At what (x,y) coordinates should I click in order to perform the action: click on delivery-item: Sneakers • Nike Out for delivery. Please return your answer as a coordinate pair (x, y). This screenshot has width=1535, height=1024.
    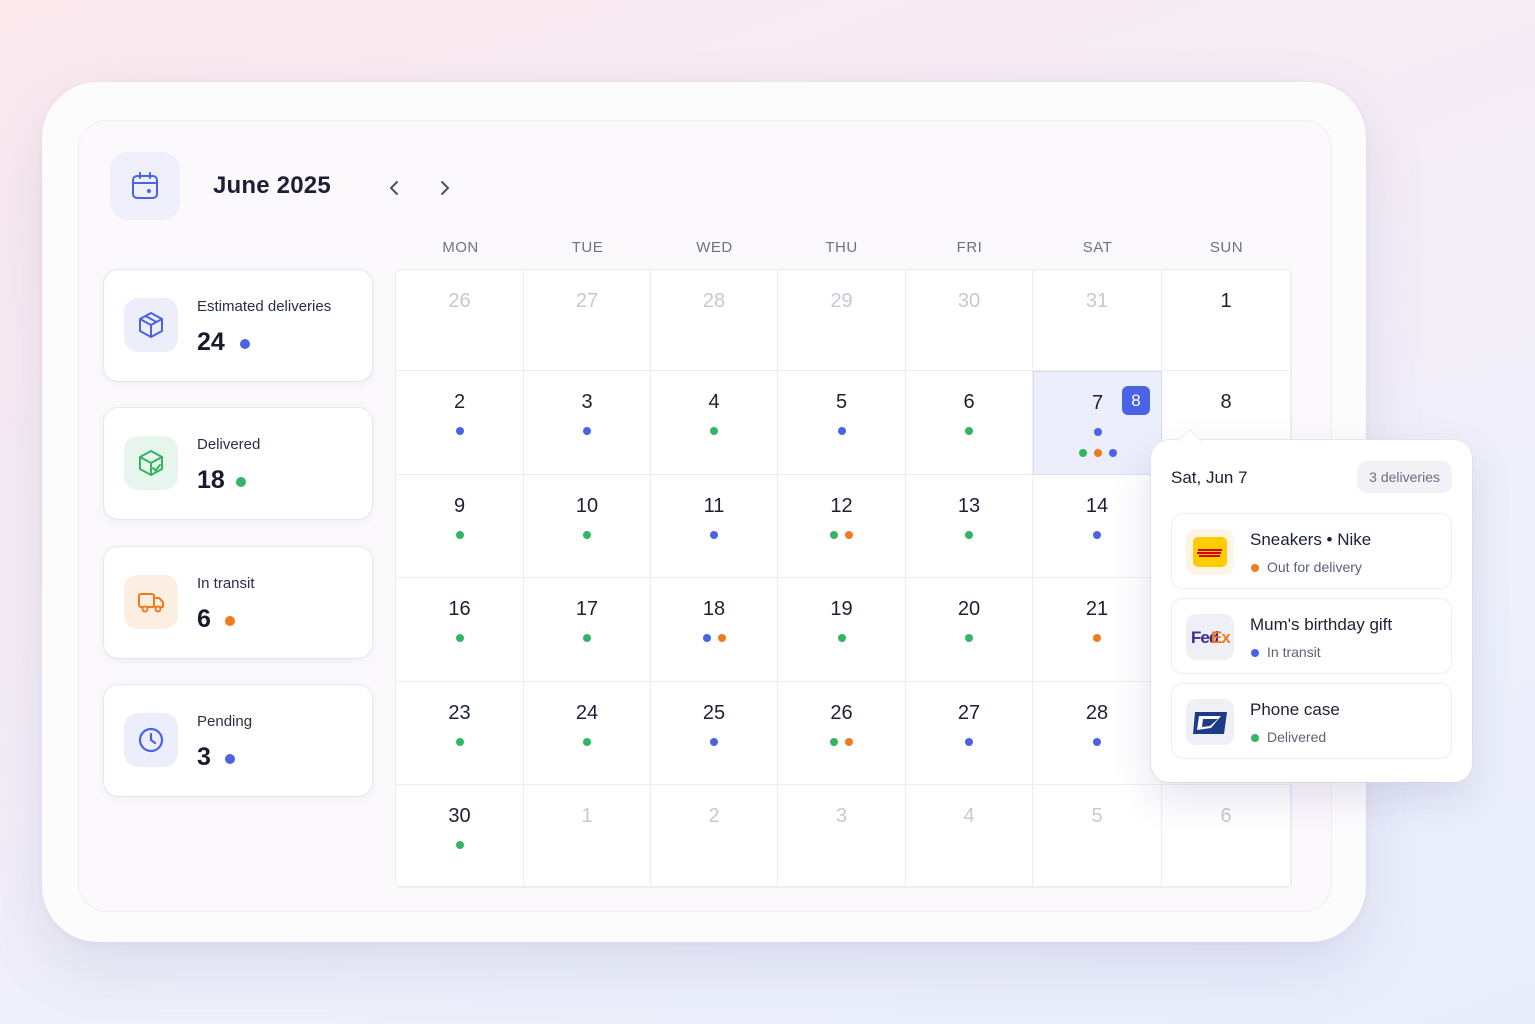
    Looking at the image, I should click on (1311, 551).